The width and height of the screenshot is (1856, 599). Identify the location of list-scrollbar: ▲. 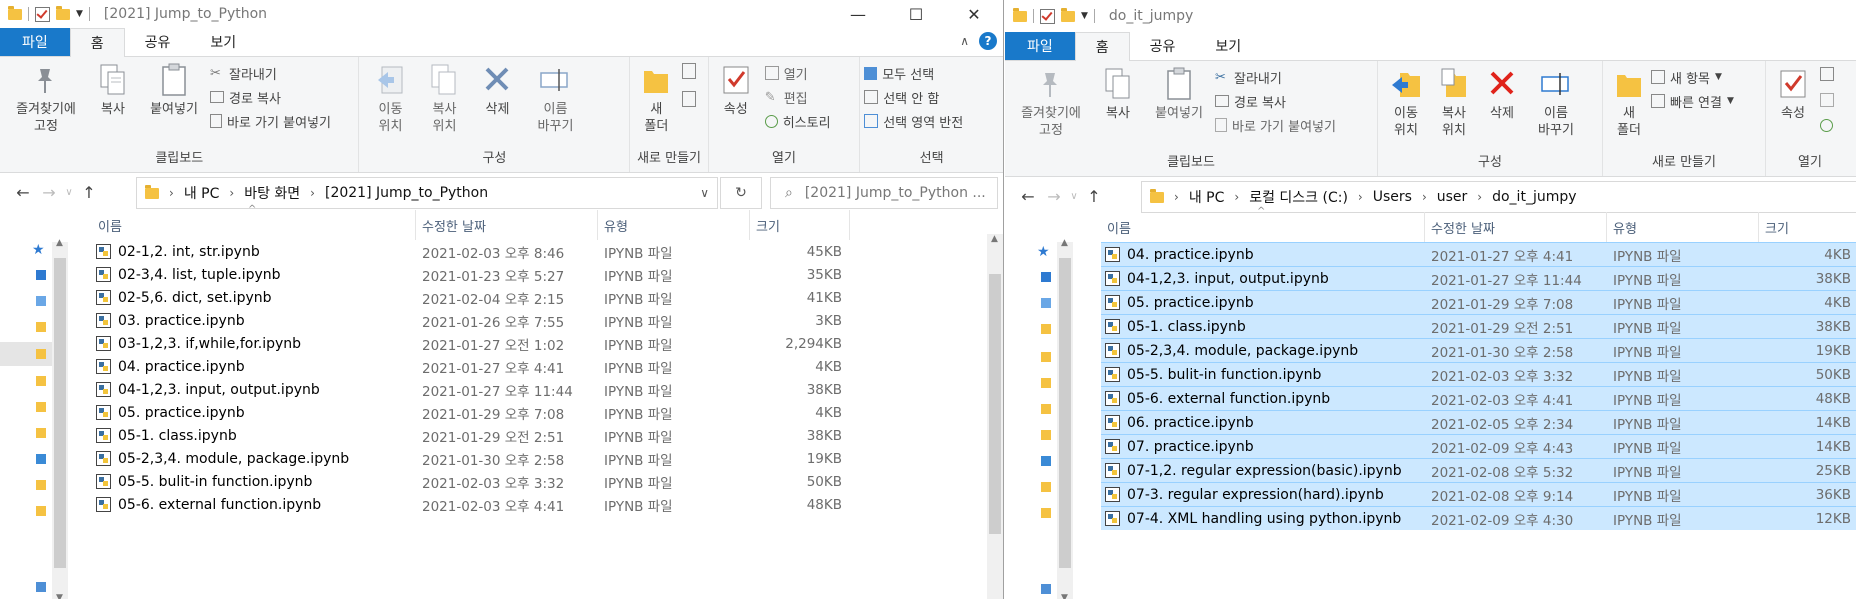
(995, 416).